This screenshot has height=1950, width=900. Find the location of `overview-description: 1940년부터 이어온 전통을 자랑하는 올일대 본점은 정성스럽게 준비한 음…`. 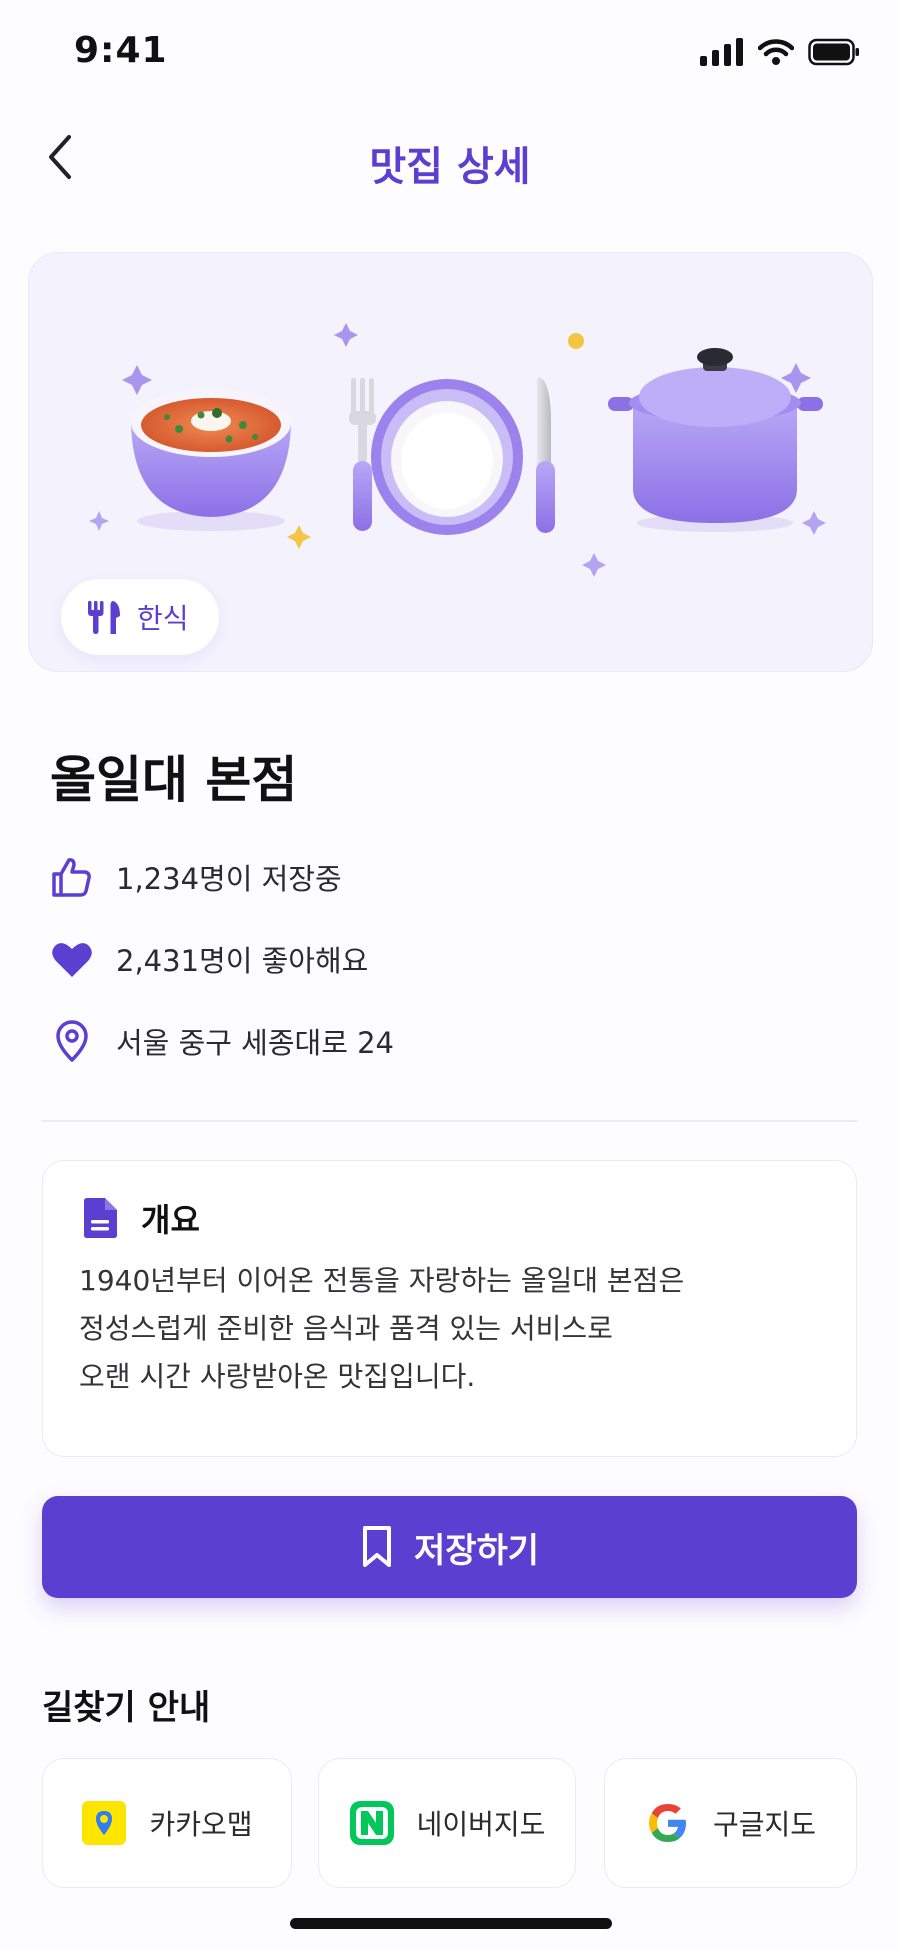

overview-description: 1940년부터 이어온 전통을 자랑하는 올일대 본점은 정성스럽게 준비한 음… is located at coordinates (449, 1329).